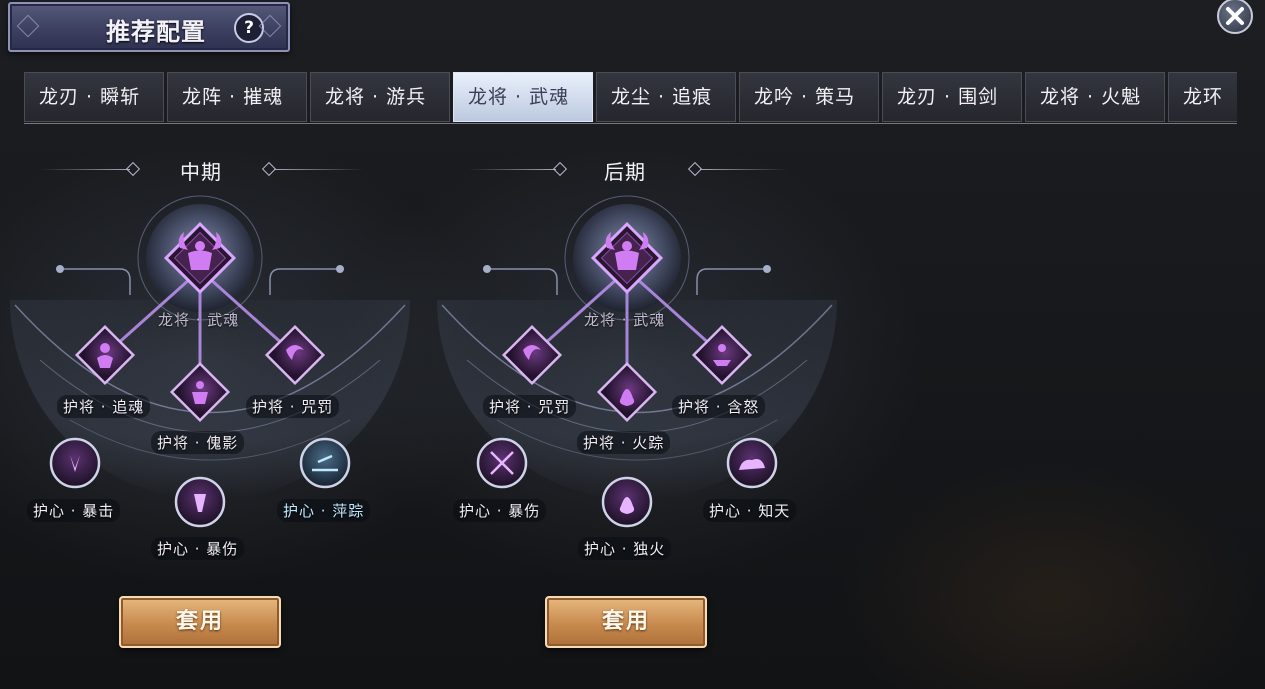  I want to click on general-skill-label-1: 护将 · 追魂, so click(104, 406).